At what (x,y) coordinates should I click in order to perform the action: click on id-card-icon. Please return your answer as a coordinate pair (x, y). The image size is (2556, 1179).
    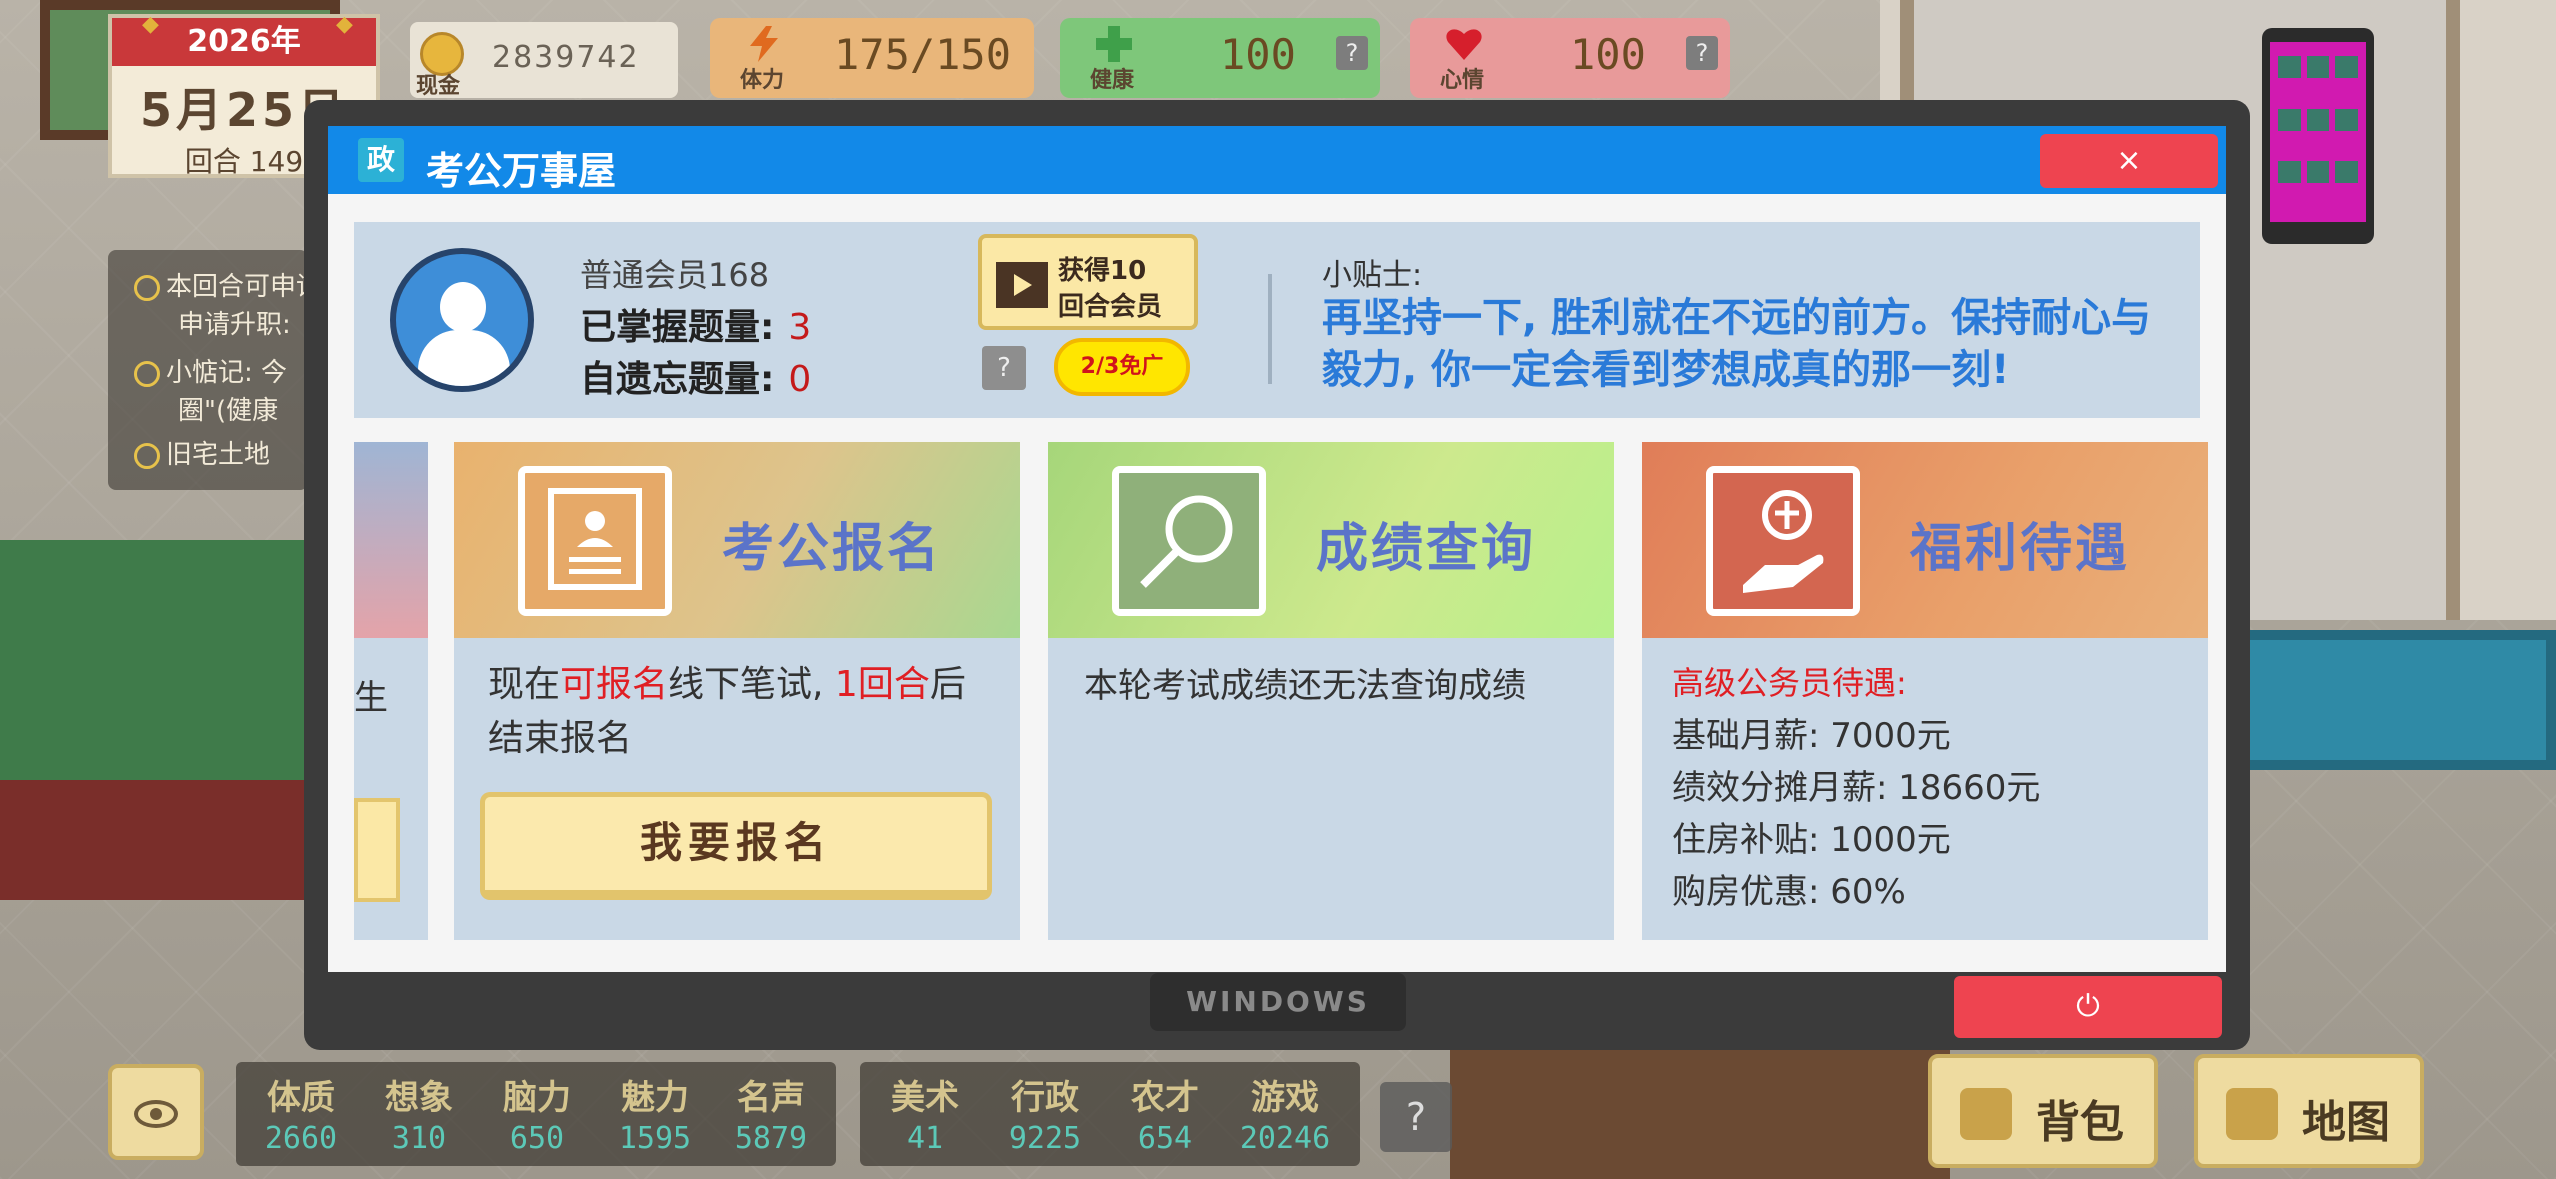
    Looking at the image, I should click on (595, 541).